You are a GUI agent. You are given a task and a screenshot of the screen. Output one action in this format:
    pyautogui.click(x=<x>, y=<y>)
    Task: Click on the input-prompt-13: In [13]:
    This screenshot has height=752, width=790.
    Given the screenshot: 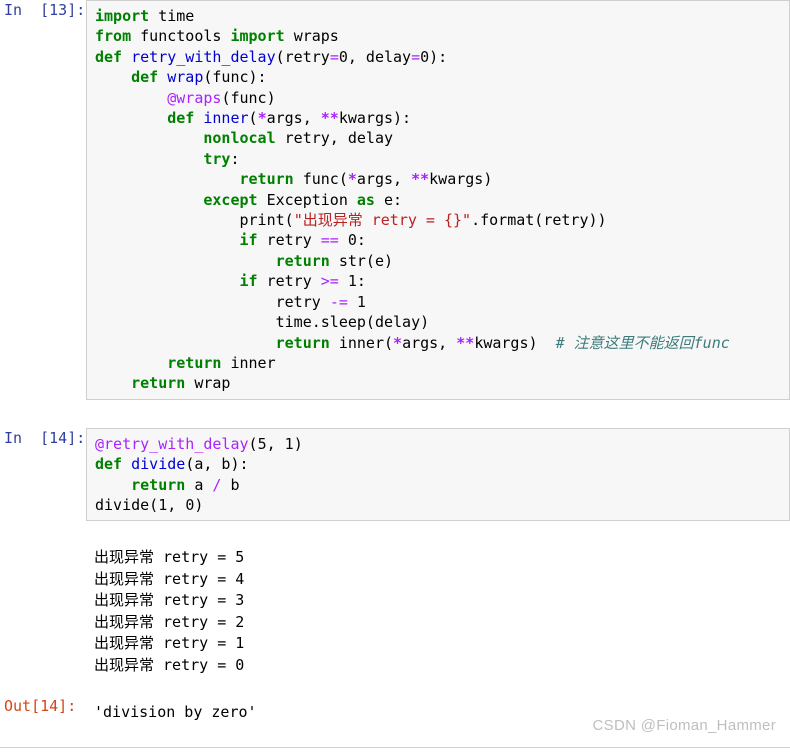 What is the action you would take?
    pyautogui.click(x=45, y=10)
    